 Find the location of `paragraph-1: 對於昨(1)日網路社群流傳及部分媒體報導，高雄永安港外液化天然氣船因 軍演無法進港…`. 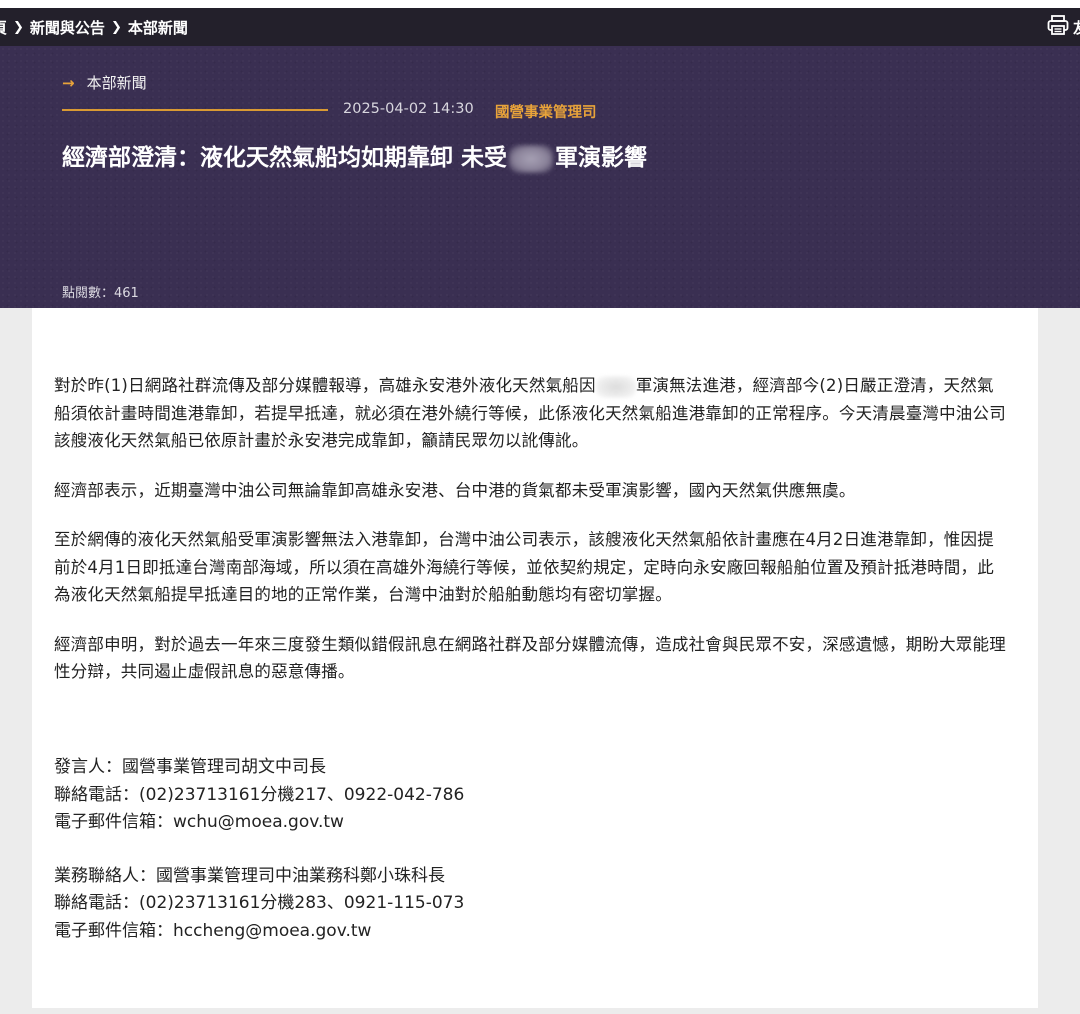

paragraph-1: 對於昨(1)日網路社群流傳及部分媒體報導，高雄永安港外液化天然氣船因 軍演無法進港… is located at coordinates (532, 413).